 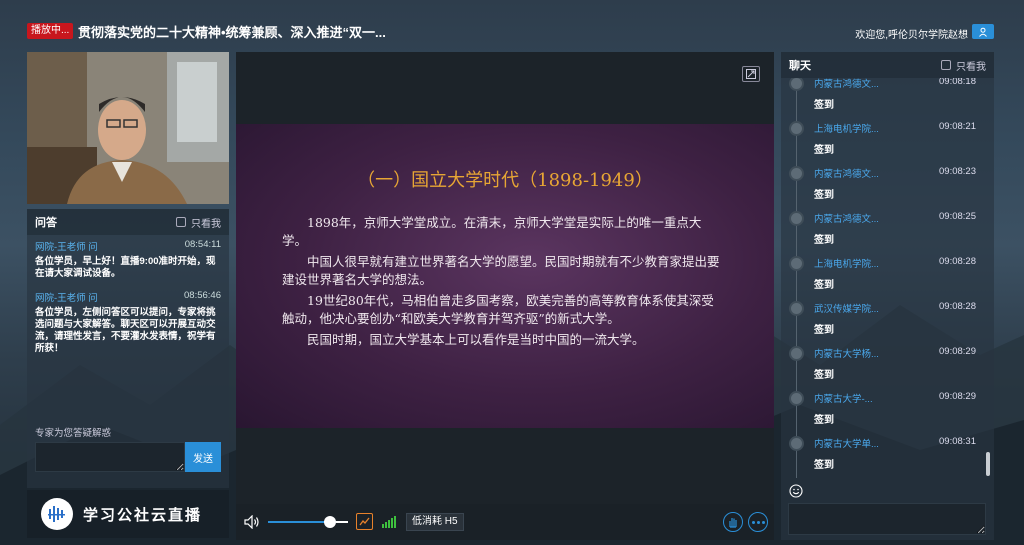 What do you see at coordinates (887, 65) in the screenshot?
I see `chat-header: 聊天 只看我` at bounding box center [887, 65].